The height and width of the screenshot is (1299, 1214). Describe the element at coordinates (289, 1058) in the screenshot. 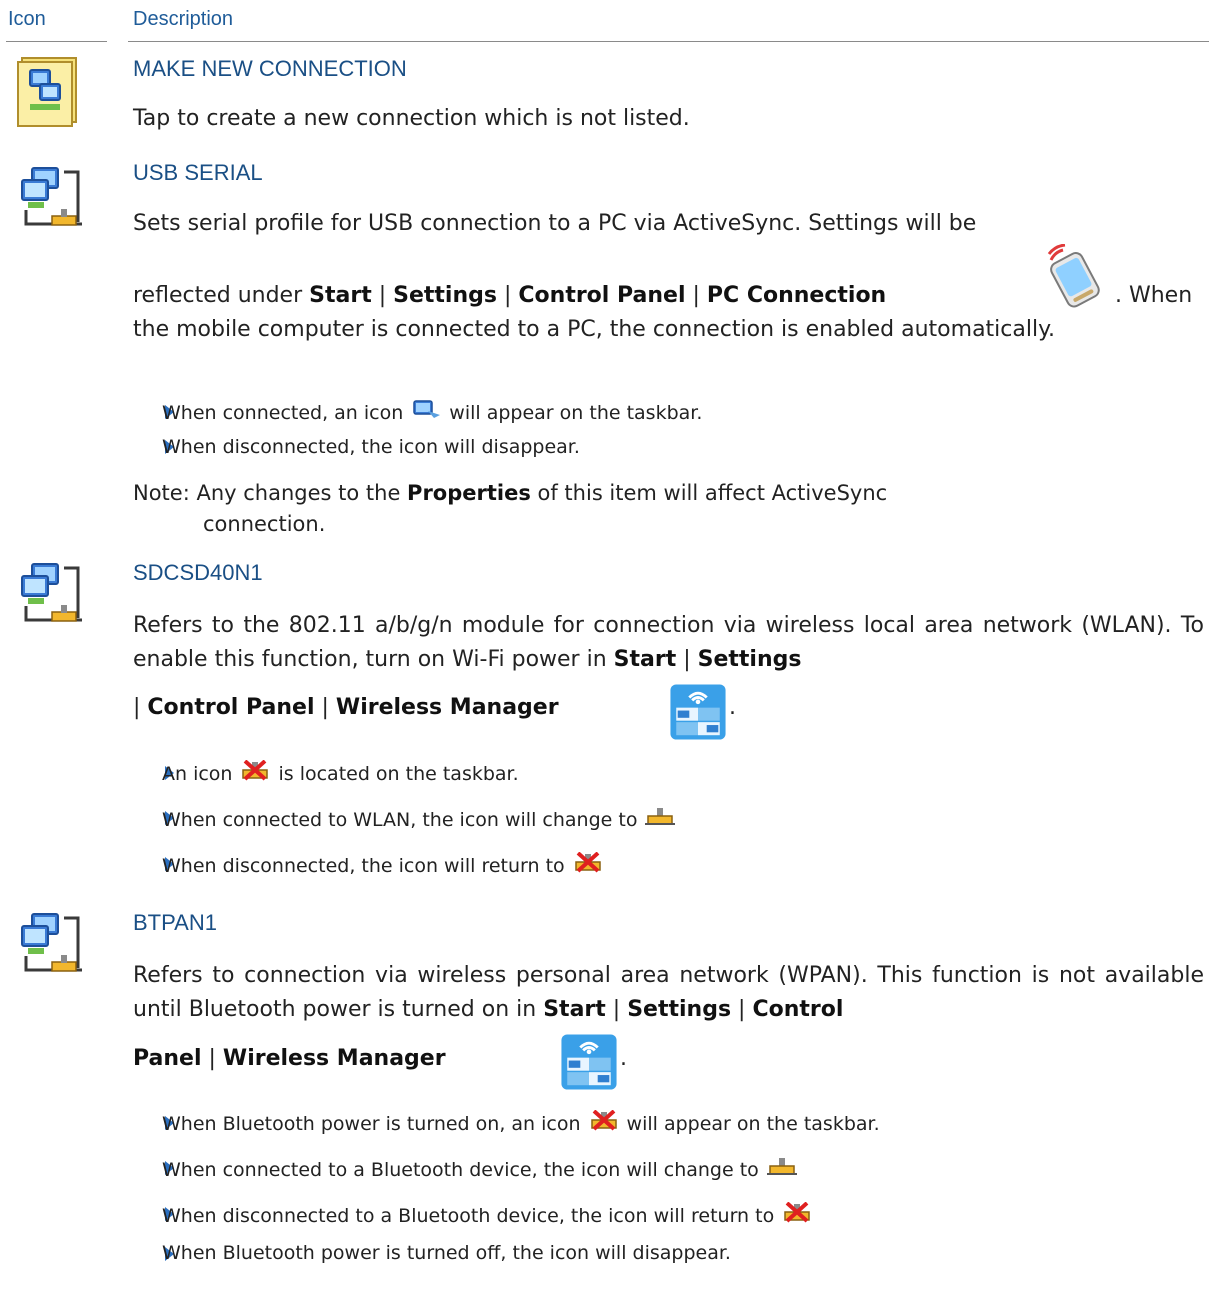

I see `btpan1-description-line-3: Panel | Wireless Manager` at that location.